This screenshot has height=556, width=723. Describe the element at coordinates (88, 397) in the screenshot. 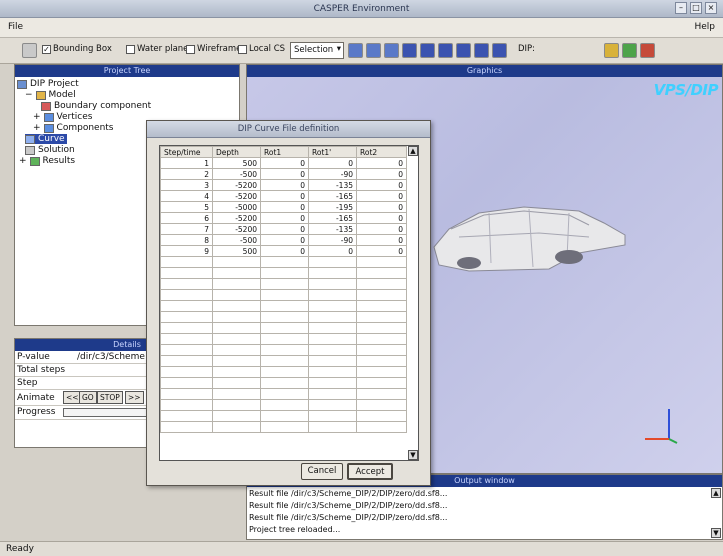

I see `go-button: GO` at that location.